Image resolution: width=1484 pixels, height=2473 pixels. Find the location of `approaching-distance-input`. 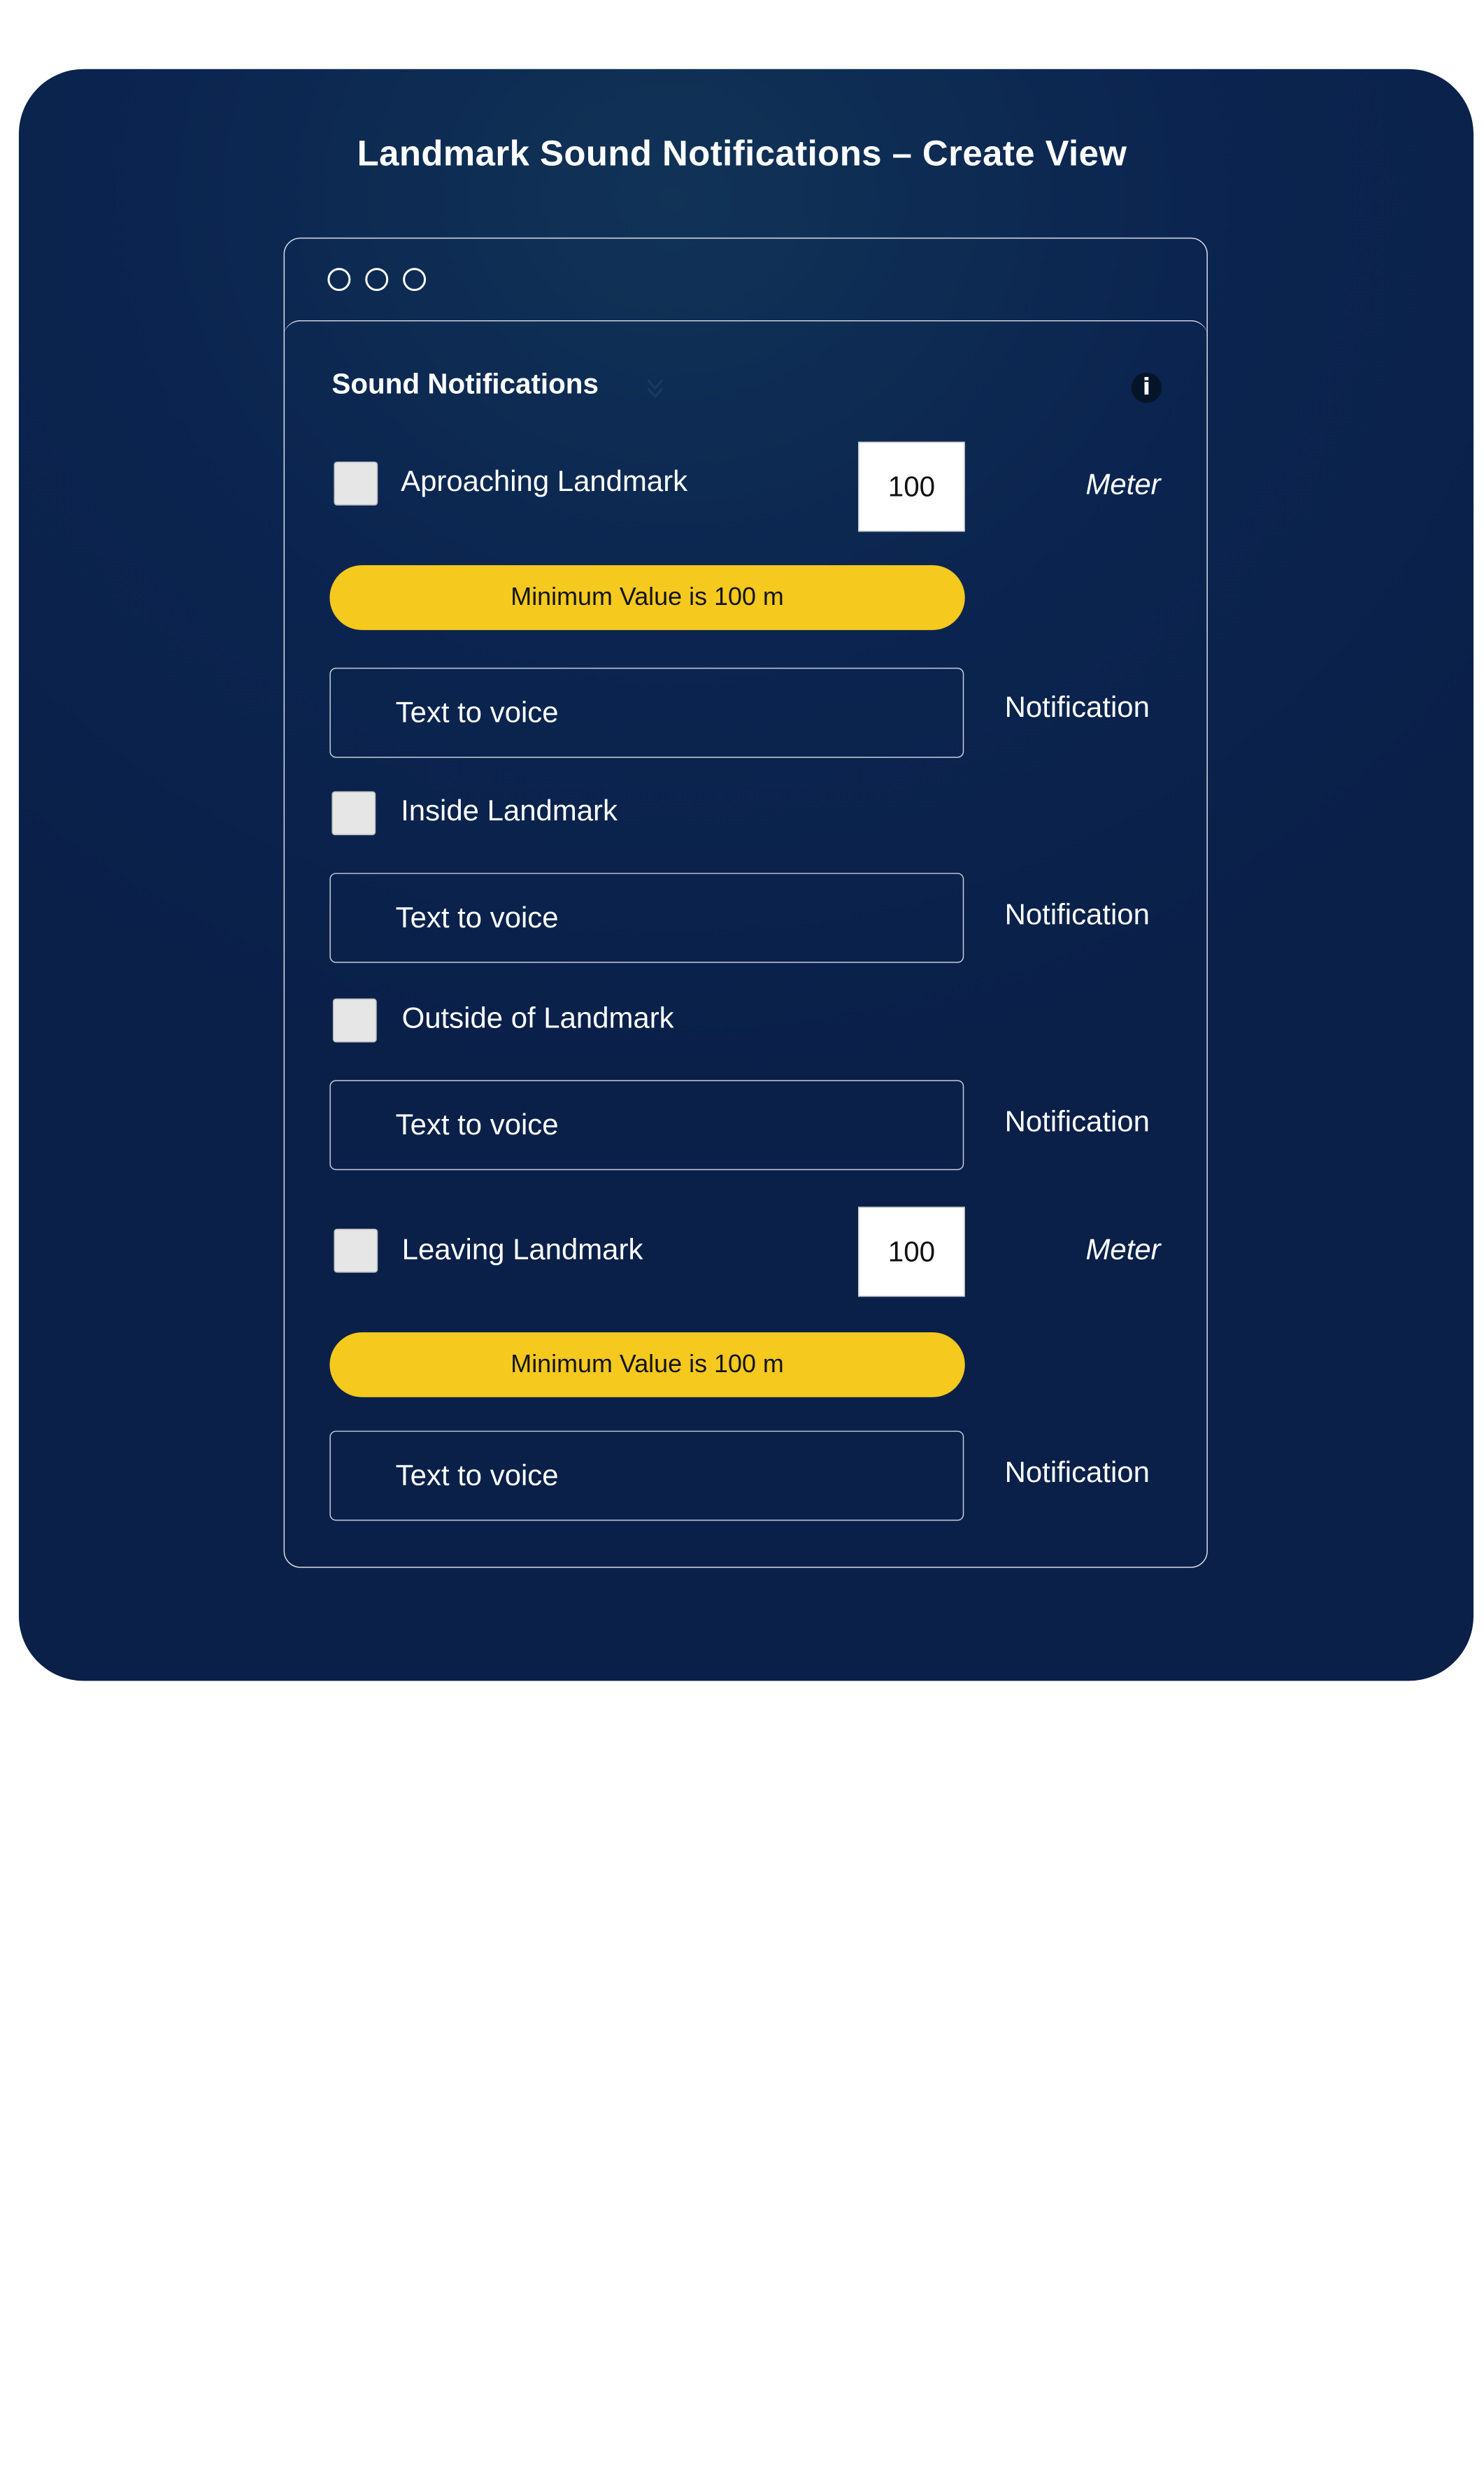

approaching-distance-input is located at coordinates (912, 486).